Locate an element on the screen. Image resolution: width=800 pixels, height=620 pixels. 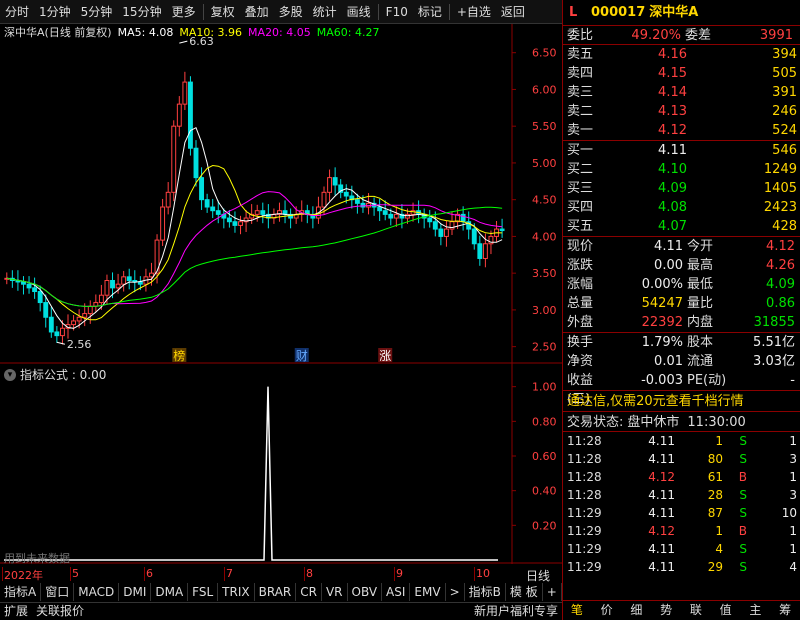
indicator-tab: 窗口 is located at coordinates (58, 592).